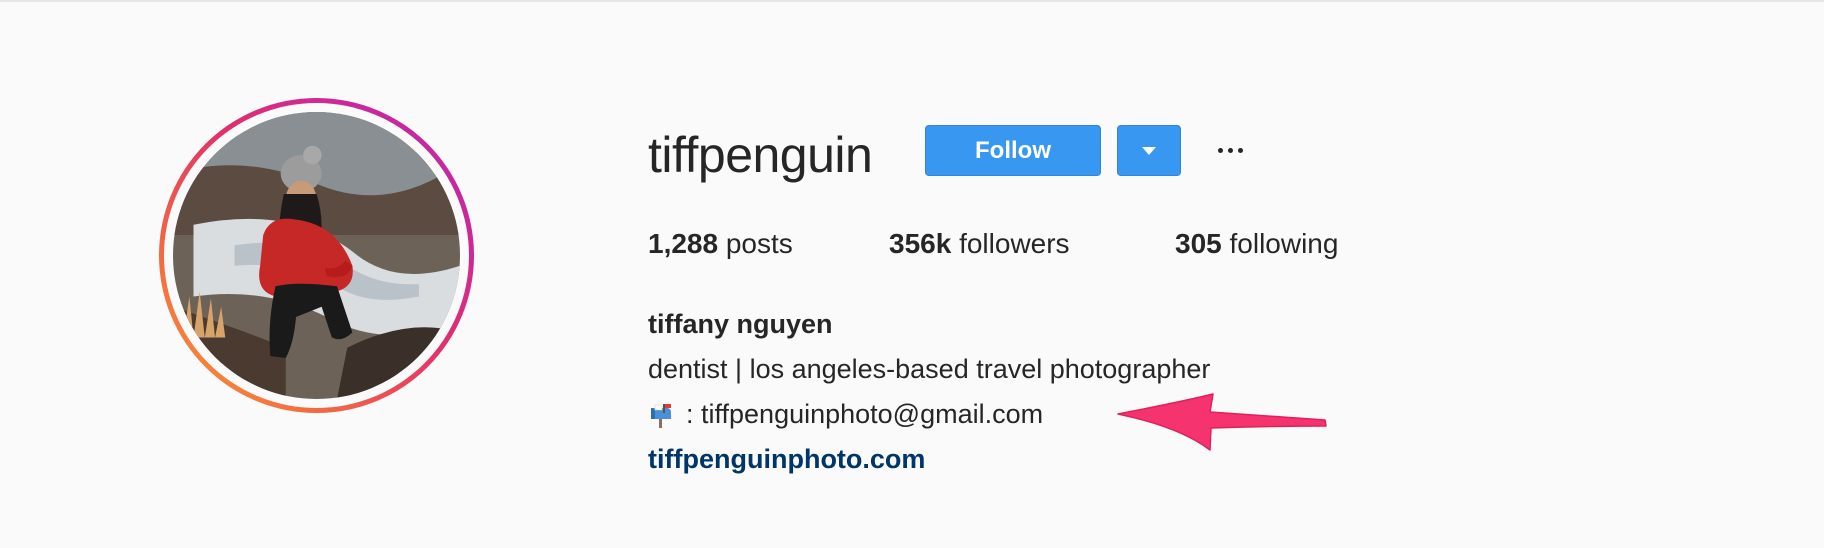 This screenshot has width=1824, height=548. I want to click on posts-label: posts, so click(755, 243).